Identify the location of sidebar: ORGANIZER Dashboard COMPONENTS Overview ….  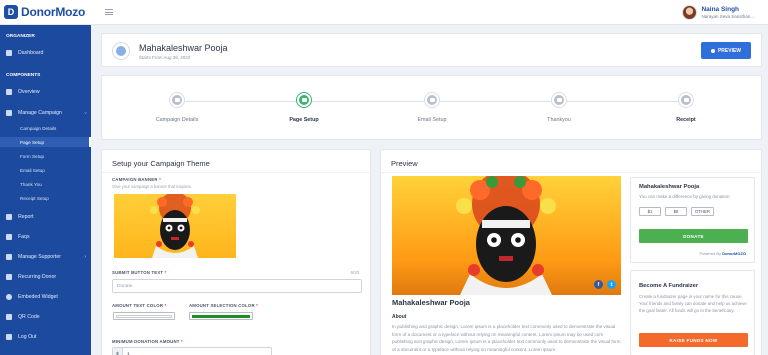
(45, 190).